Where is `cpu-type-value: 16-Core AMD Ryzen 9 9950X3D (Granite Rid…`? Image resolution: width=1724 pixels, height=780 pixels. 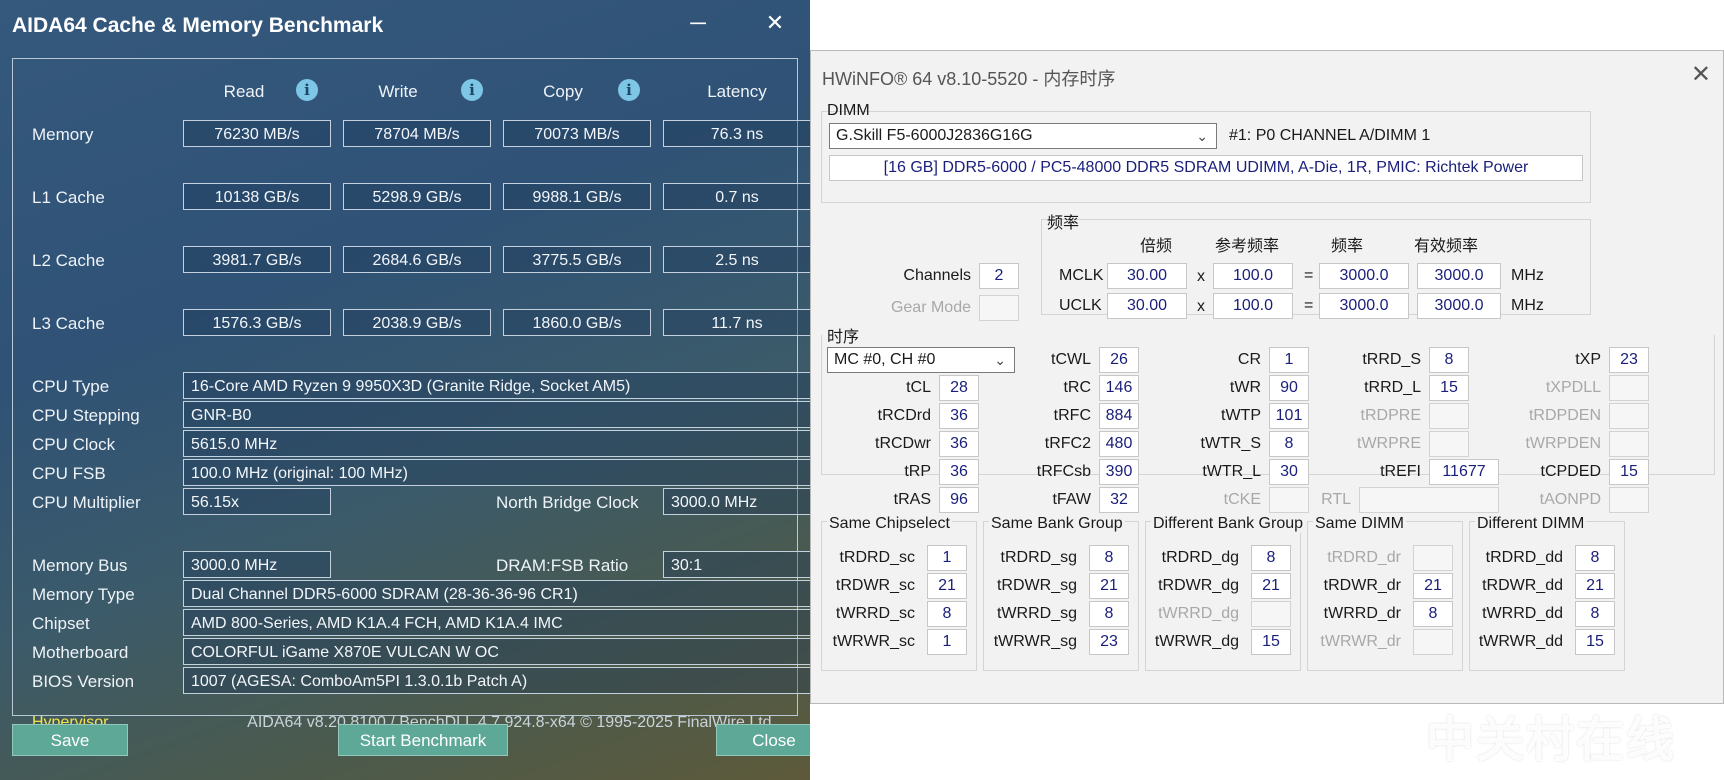
cpu-type-value: 16-Core AMD Ryzen 9 9950X3D (Granite Rid… is located at coordinates (496, 385).